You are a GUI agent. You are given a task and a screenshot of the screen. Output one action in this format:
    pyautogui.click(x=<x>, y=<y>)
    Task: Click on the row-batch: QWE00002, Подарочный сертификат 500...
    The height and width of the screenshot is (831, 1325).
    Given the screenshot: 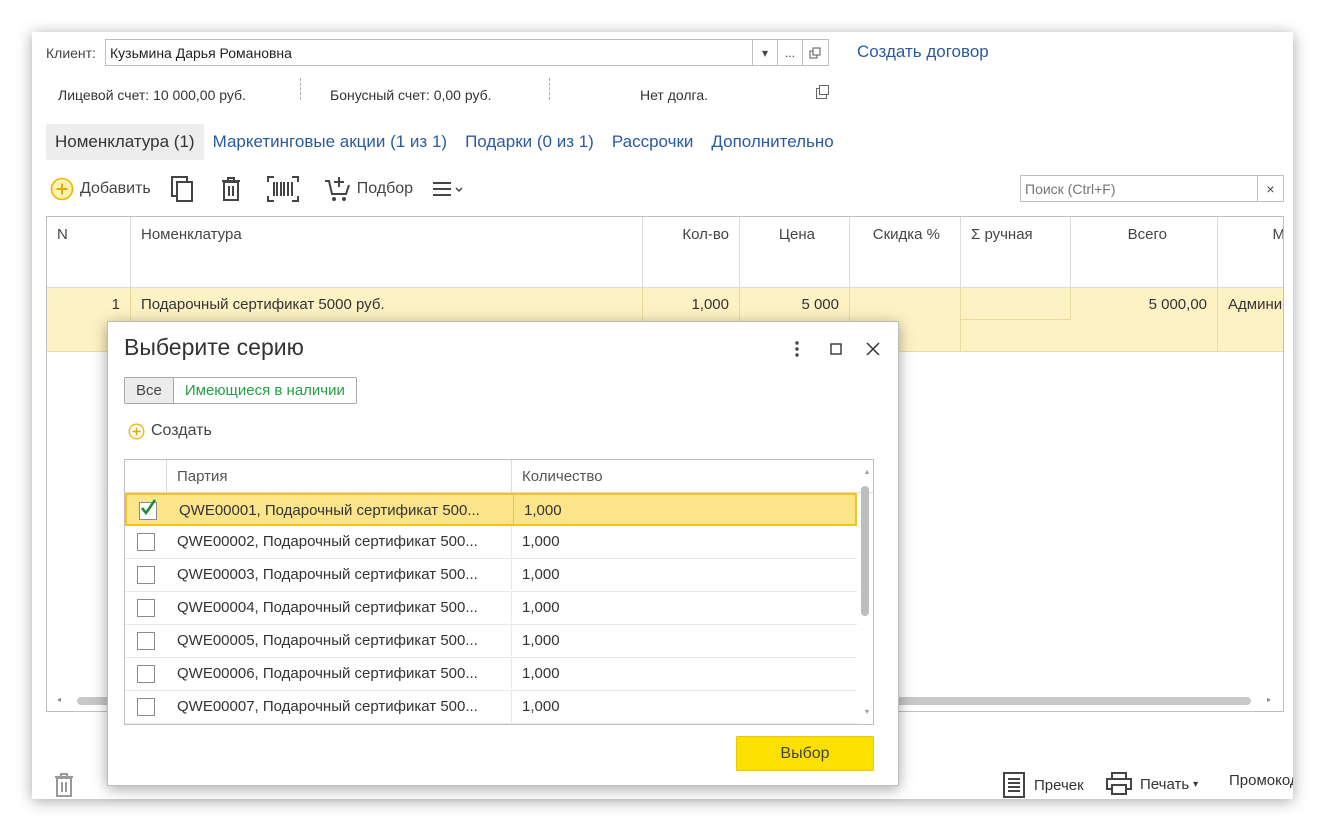 What is the action you would take?
    pyautogui.click(x=339, y=541)
    